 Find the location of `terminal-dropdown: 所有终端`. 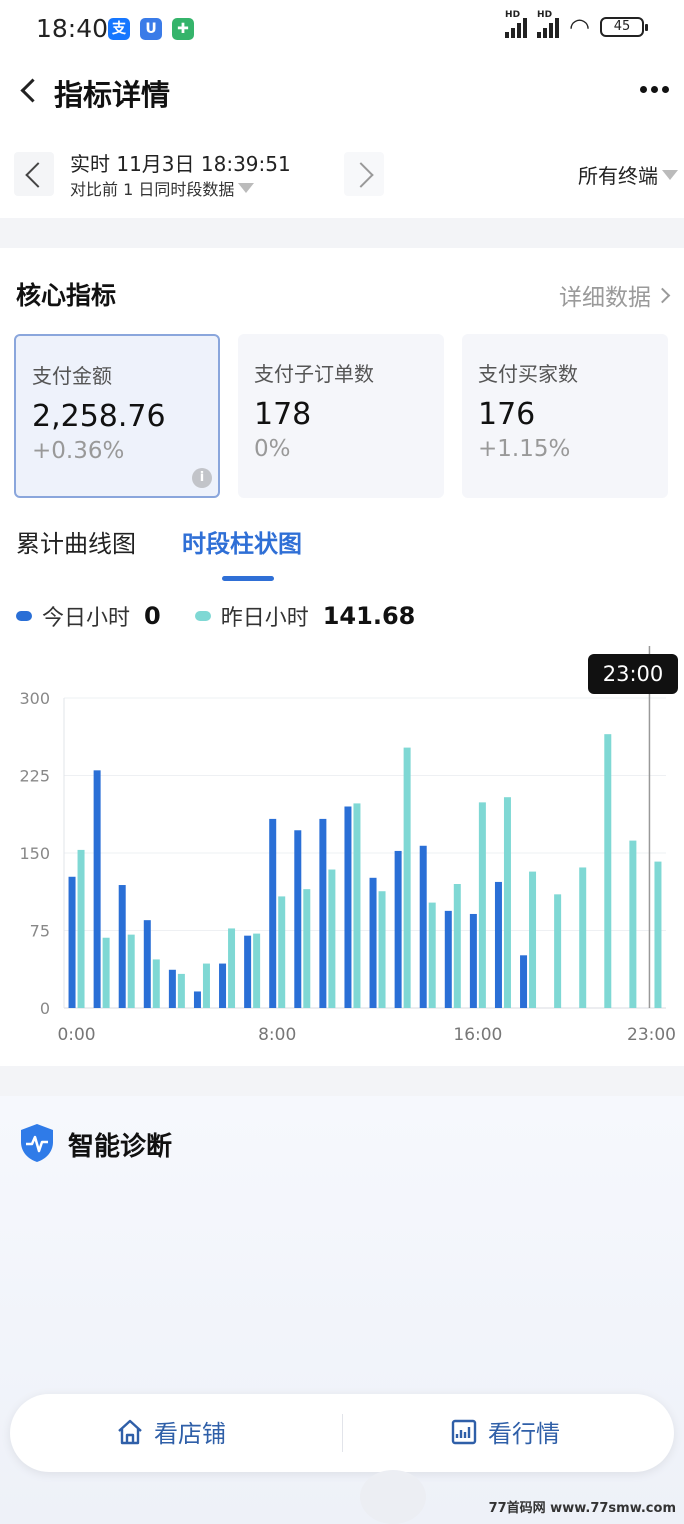

terminal-dropdown: 所有终端 is located at coordinates (628, 174).